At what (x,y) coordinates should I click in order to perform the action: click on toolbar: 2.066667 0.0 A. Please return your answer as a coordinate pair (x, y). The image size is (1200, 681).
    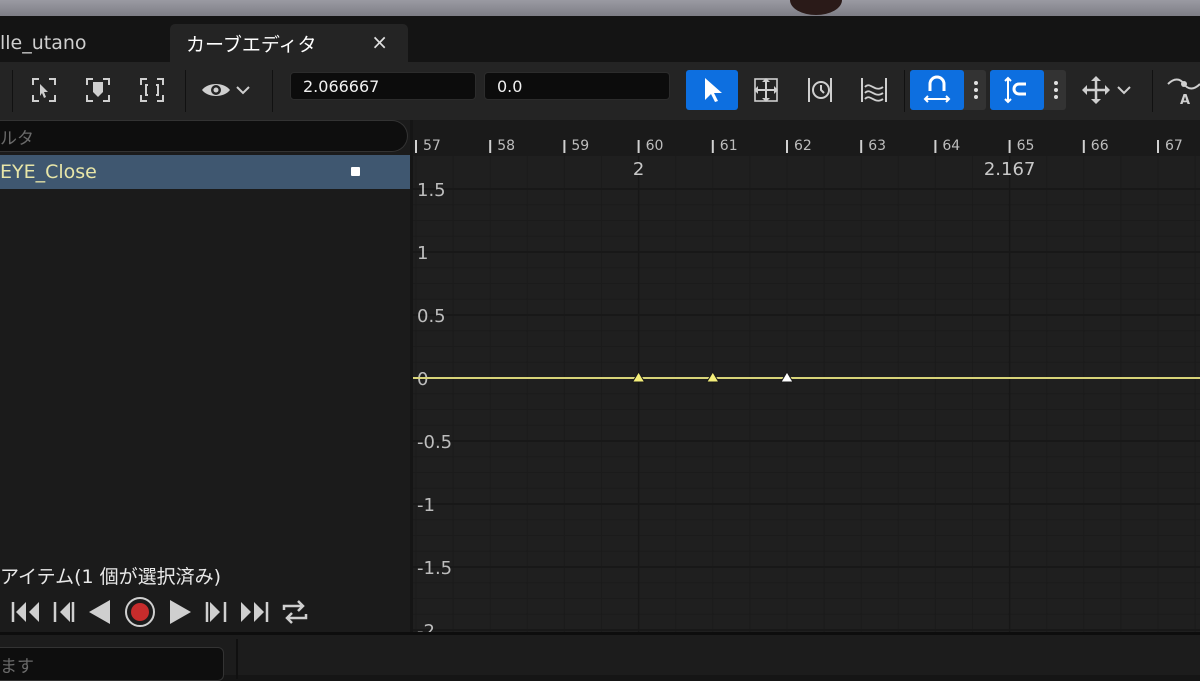
    Looking at the image, I should click on (600, 91).